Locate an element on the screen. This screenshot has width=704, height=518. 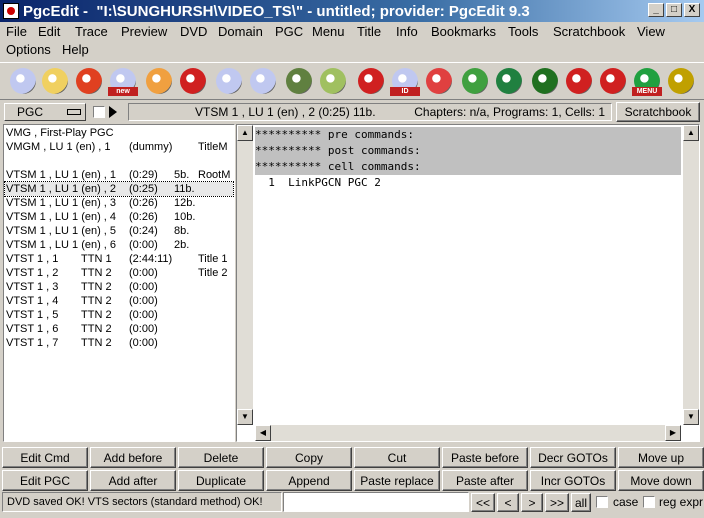
command-line: 1 LinkPGCN PGC 2 is located at coordinates (468, 183).